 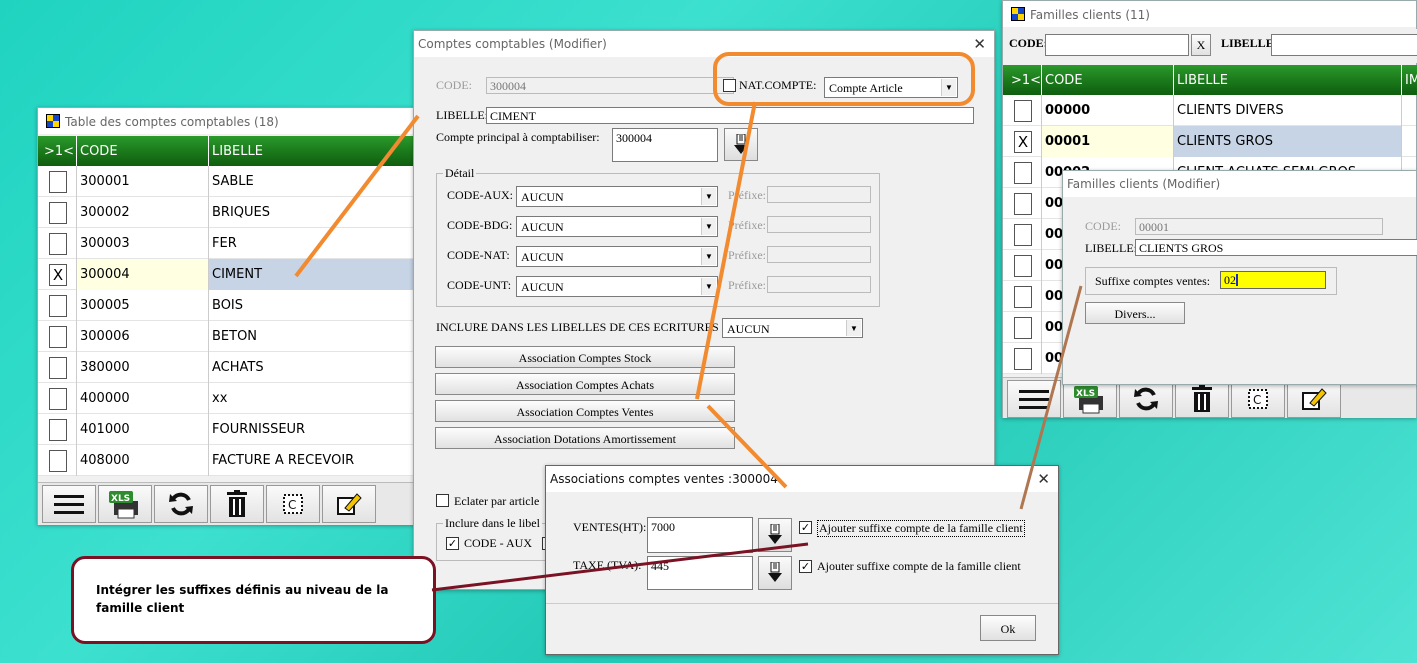 What do you see at coordinates (512, 44) in the screenshot?
I see `window-title: Comptes comptables (Modifier)` at bounding box center [512, 44].